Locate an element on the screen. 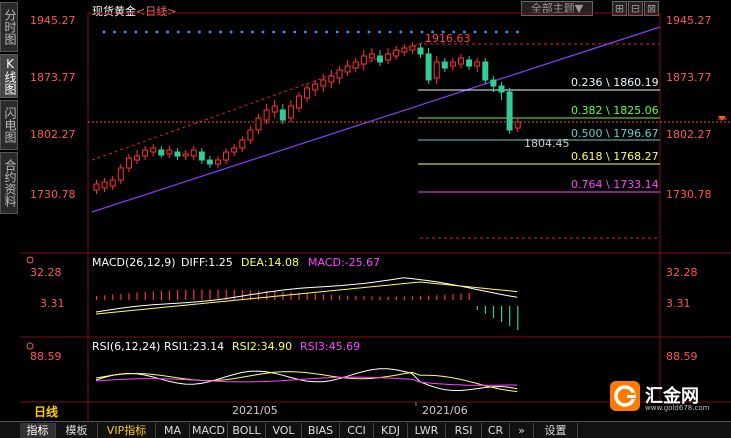 The height and width of the screenshot is (438, 731). tab-cci: CCI is located at coordinates (357, 430).